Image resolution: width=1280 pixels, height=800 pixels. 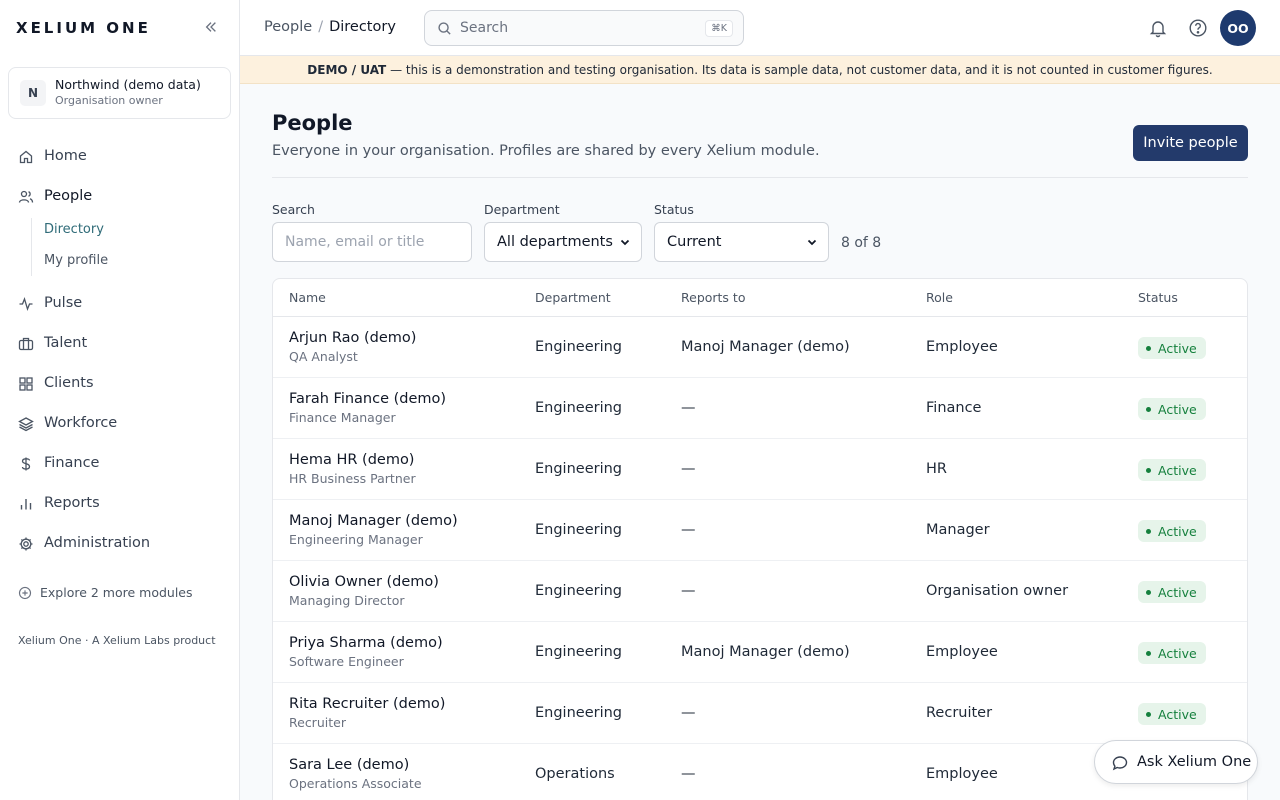 I want to click on page-title: People, so click(x=312, y=123).